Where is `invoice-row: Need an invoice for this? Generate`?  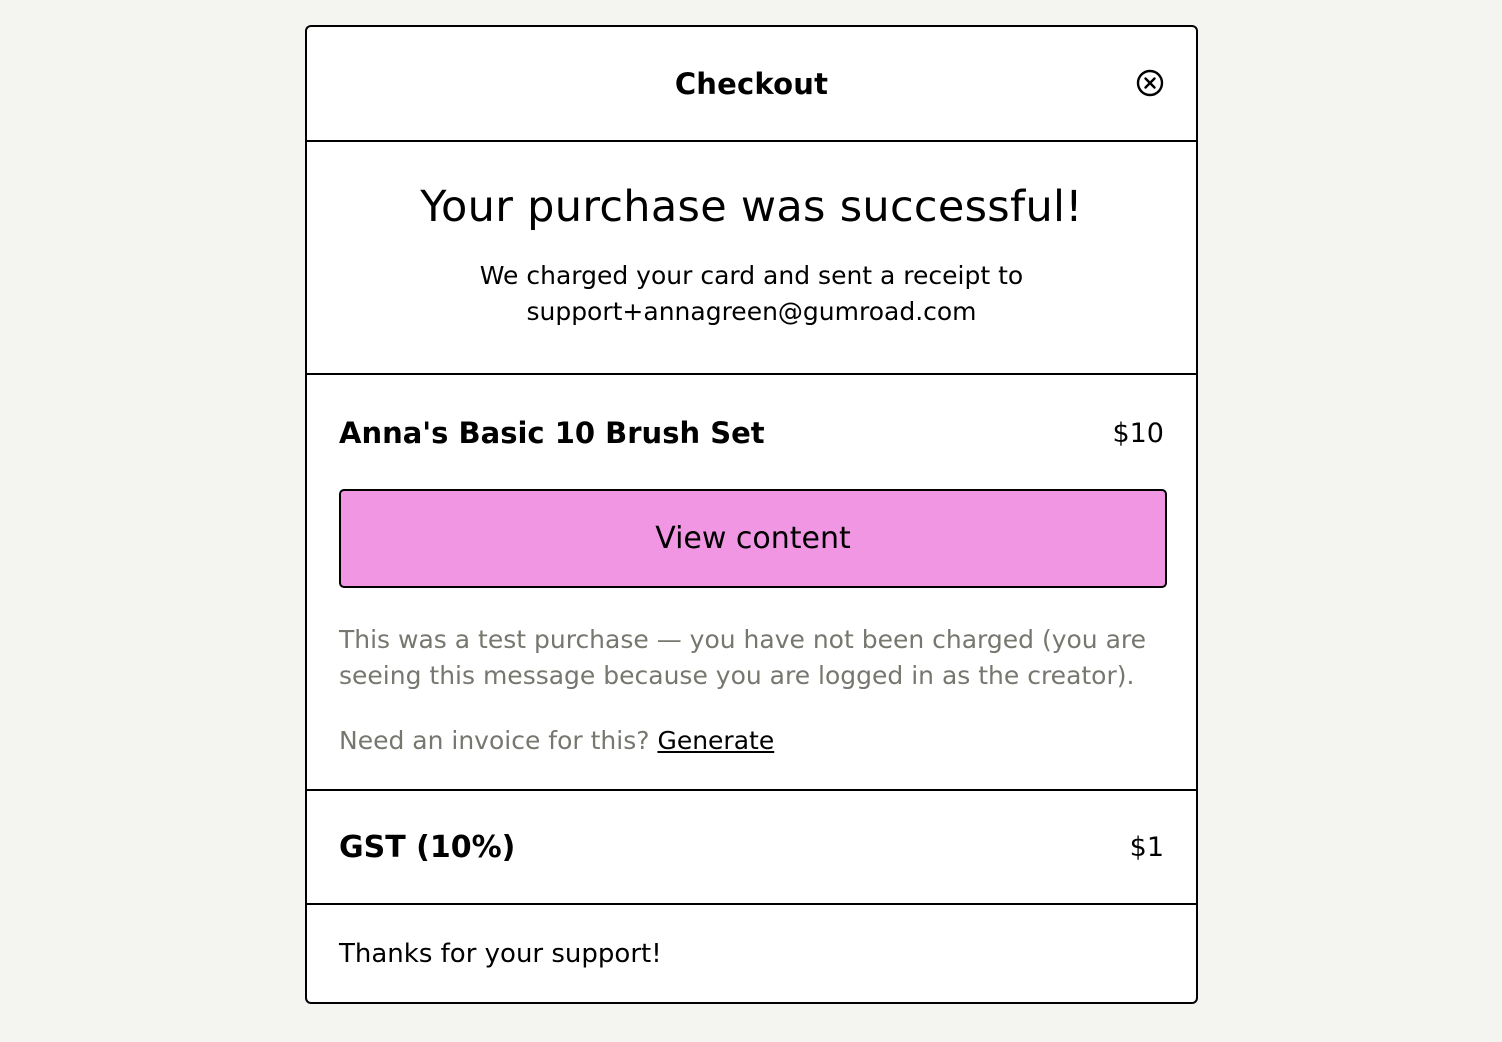 invoice-row: Need an invoice for this? Generate is located at coordinates (751, 740).